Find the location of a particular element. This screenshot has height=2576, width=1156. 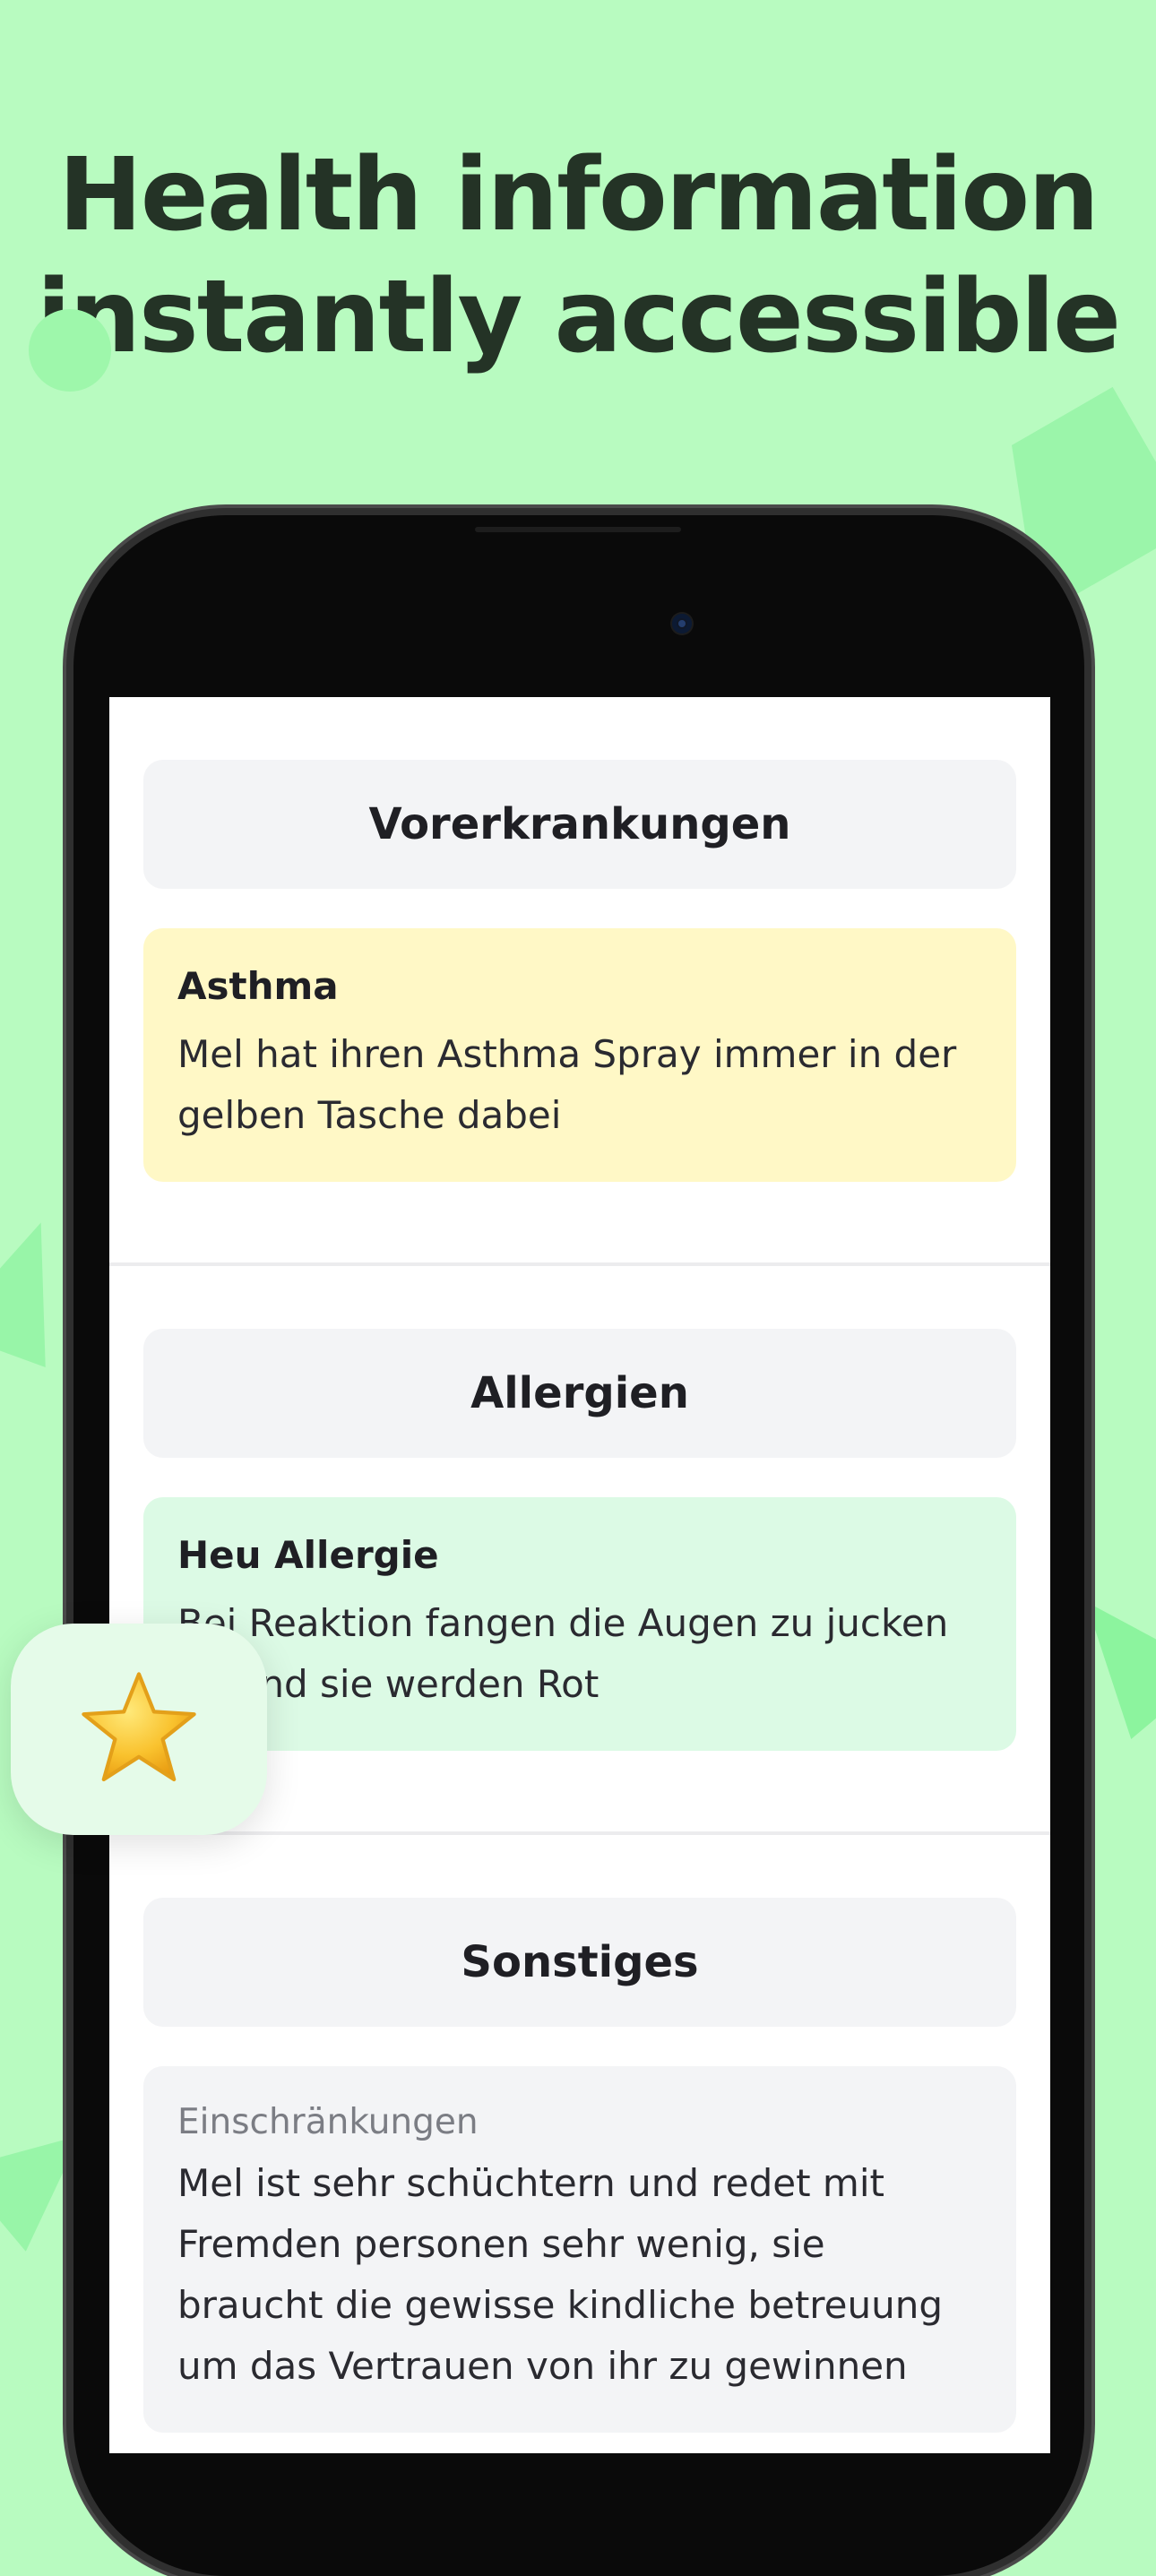

headline-line-2: instantly accessible is located at coordinates (578, 317).